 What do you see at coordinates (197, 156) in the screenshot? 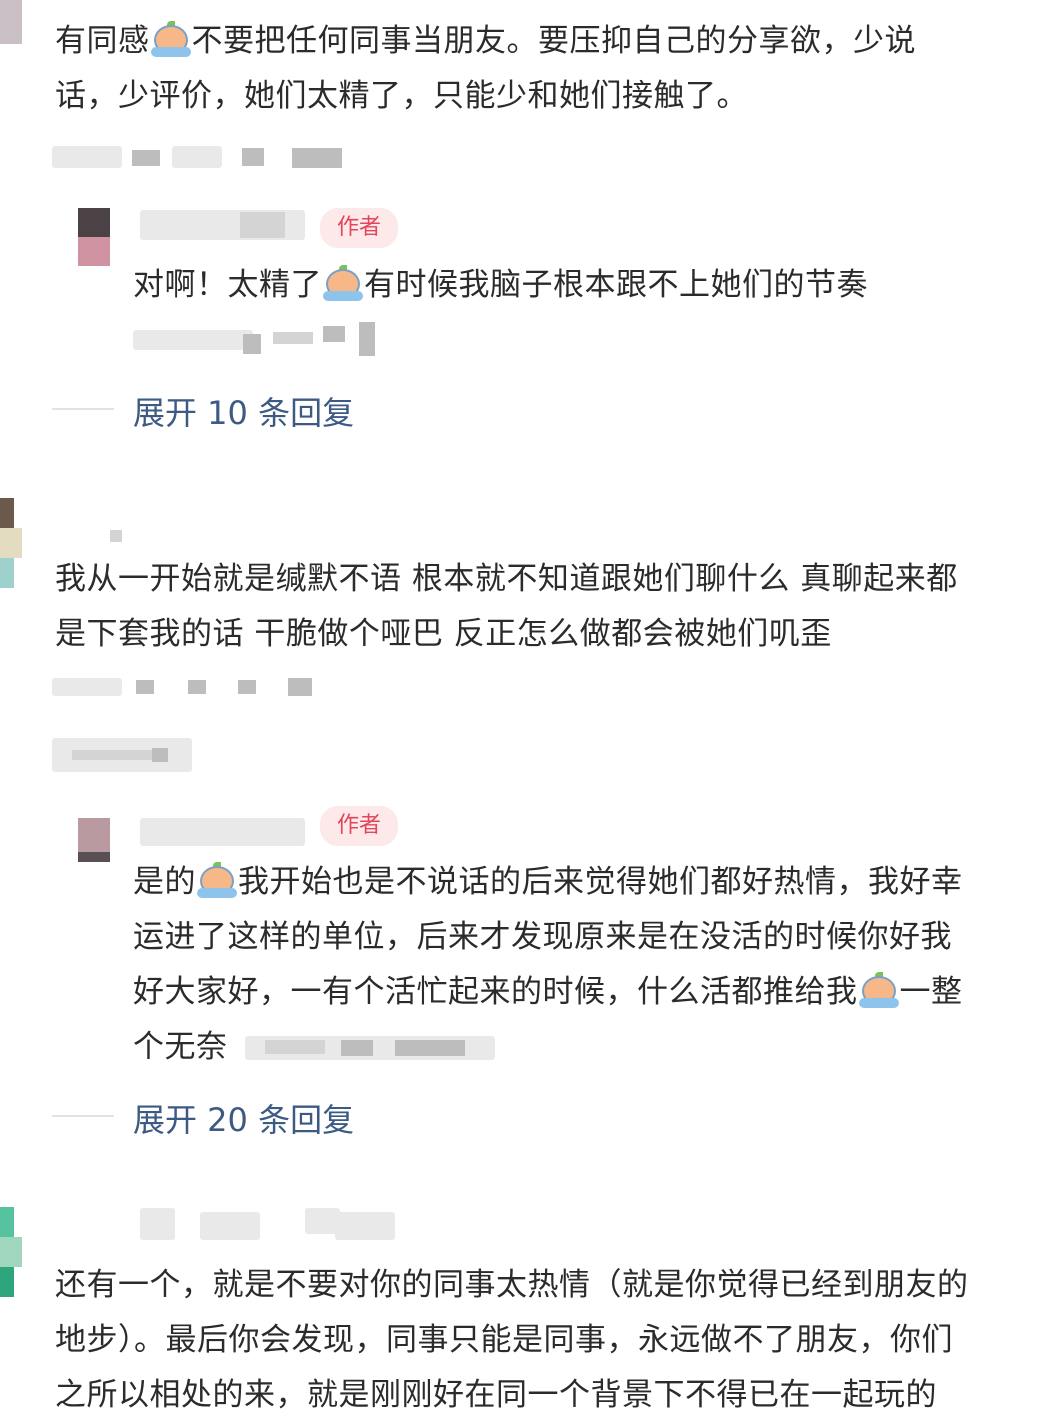
I see `comment-meta-obscured` at bounding box center [197, 156].